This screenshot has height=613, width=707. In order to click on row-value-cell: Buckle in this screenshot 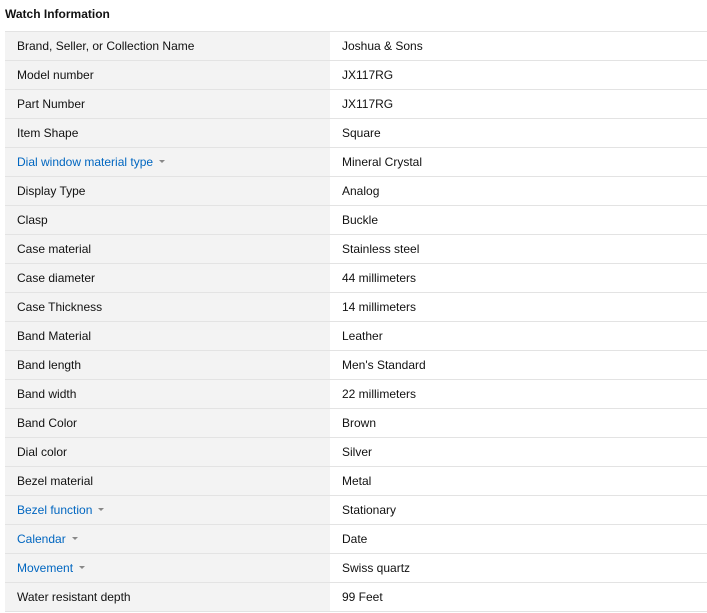, I will do `click(518, 220)`.